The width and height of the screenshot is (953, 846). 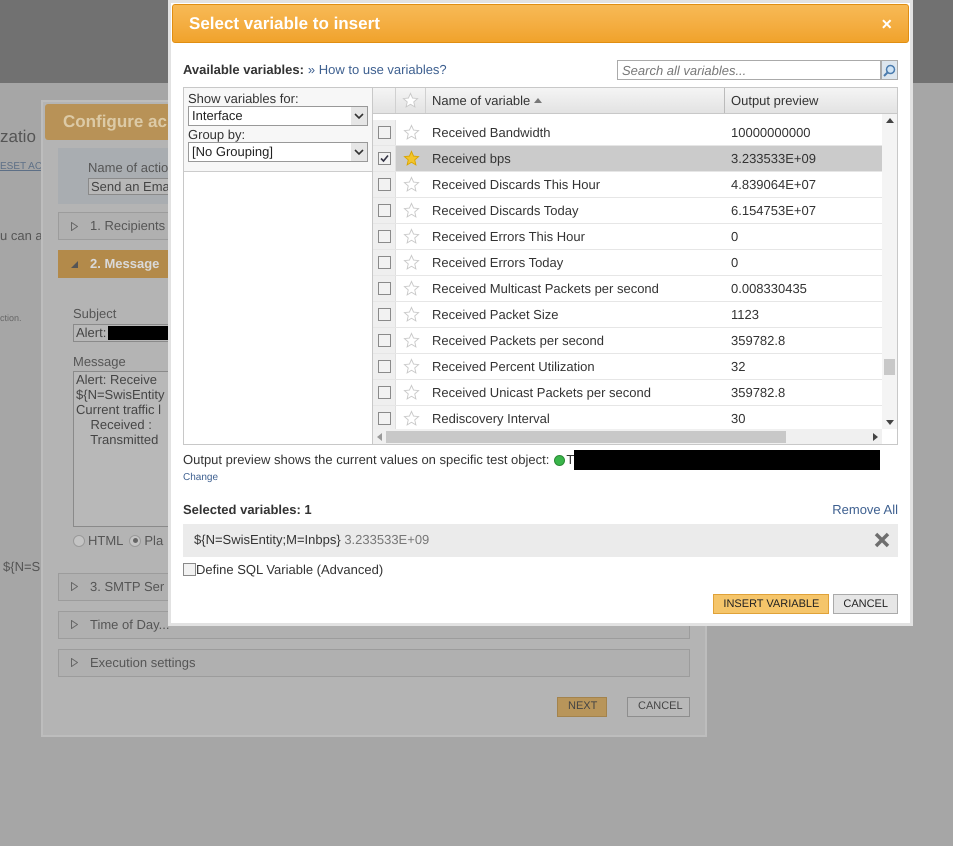 What do you see at coordinates (312, 540) in the screenshot?
I see `variable-expression: ${N=SwisEntity;M=Inbps} 3.233533E+09` at bounding box center [312, 540].